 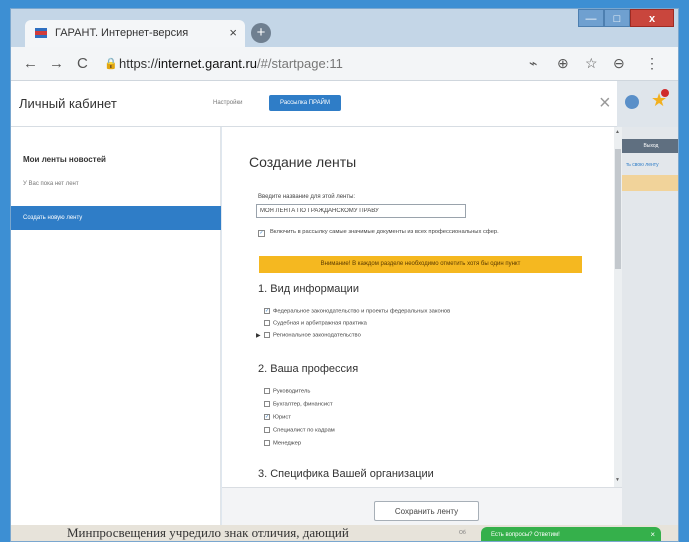 What do you see at coordinates (30, 63) in the screenshot?
I see `back-icon: ←` at bounding box center [30, 63].